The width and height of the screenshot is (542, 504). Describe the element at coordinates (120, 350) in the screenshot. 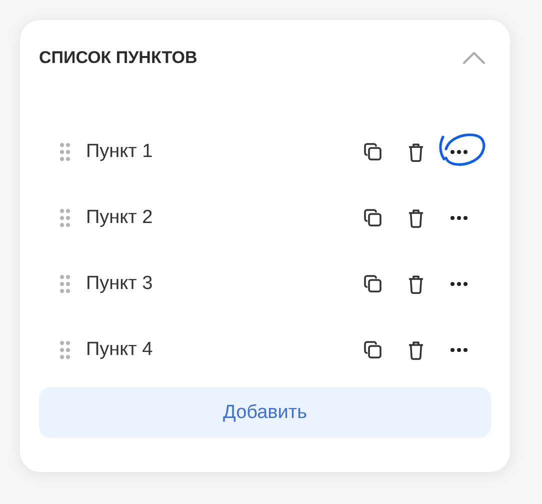

I see `item-label: Пункт 4` at that location.